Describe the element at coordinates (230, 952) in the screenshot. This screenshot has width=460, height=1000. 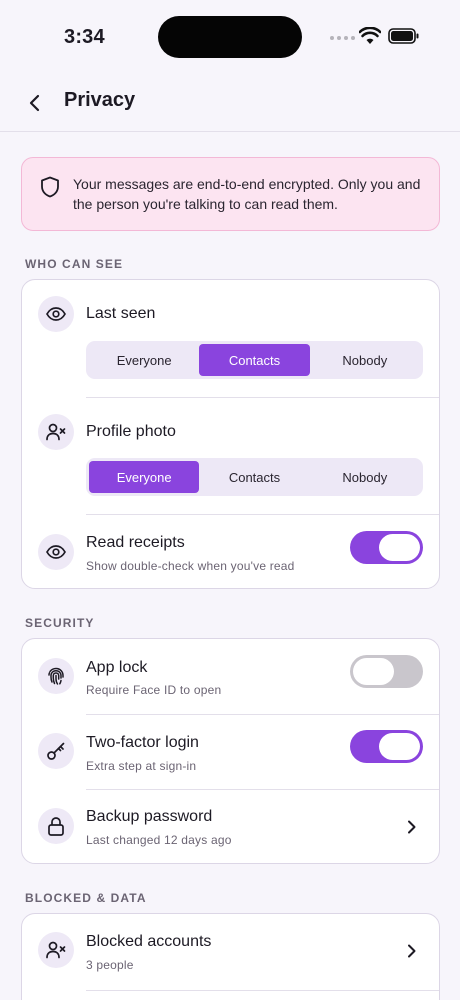
I see `blocked-accounts-row: Blocked accounts 3 people` at that location.